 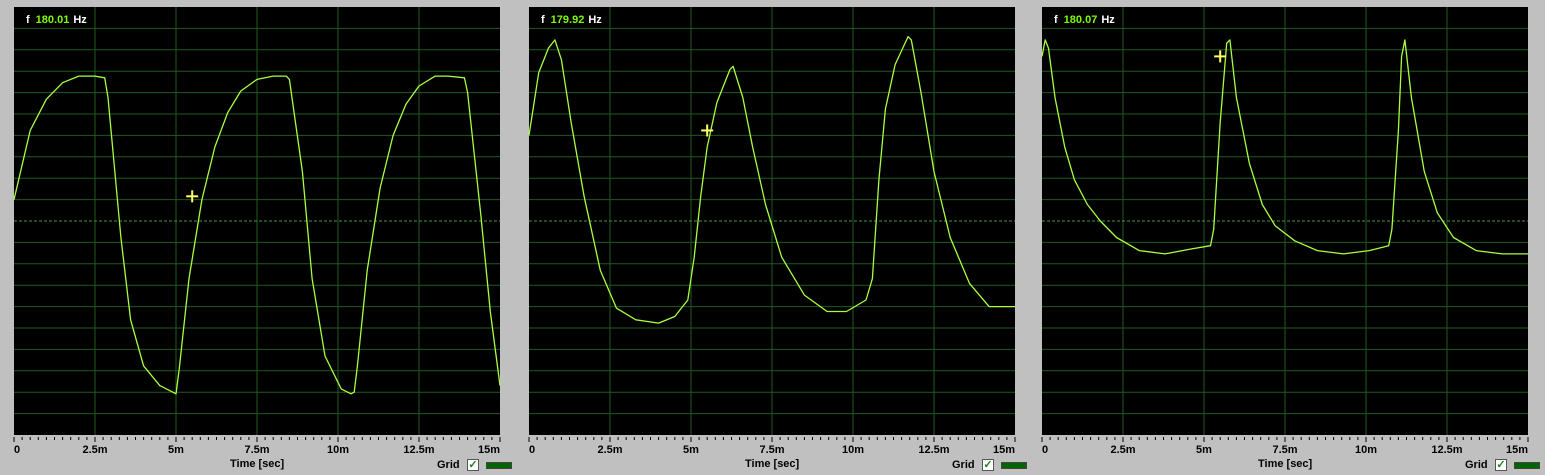 I want to click on frequency-value: 180.07, so click(x=1080, y=20).